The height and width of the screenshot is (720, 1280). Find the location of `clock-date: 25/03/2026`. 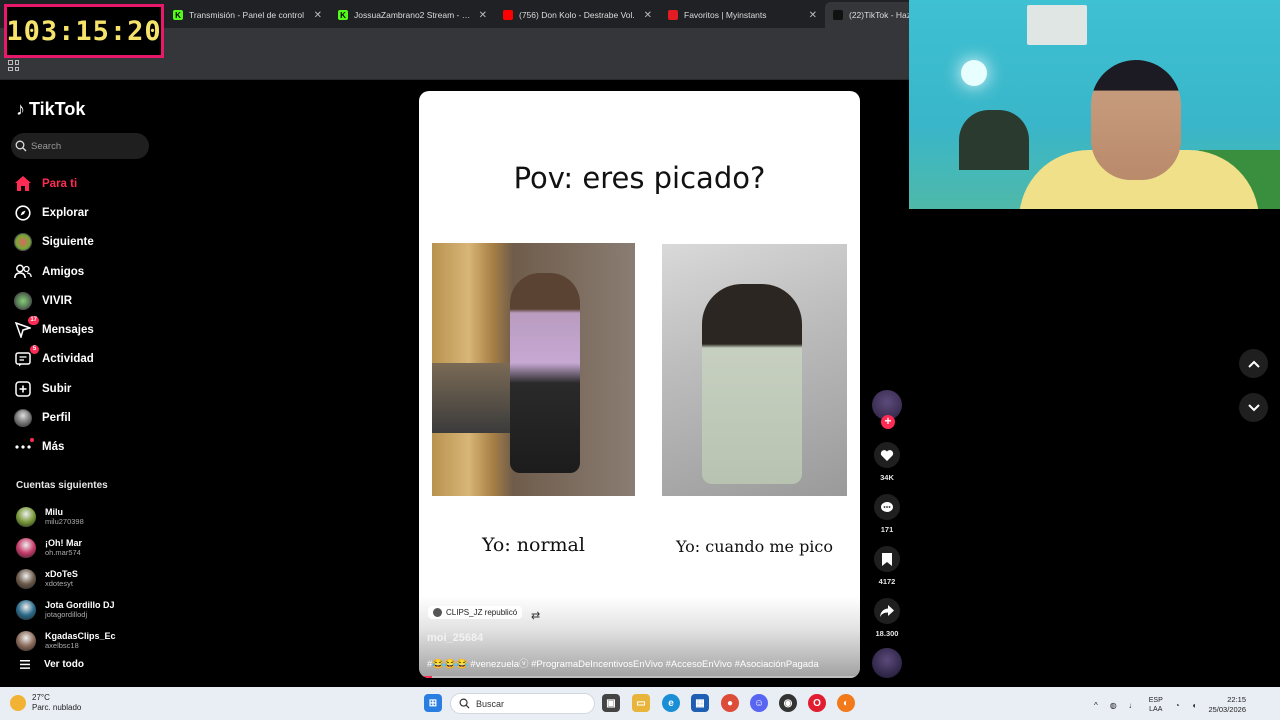

clock-date: 25/03/2026 is located at coordinates (1227, 709).